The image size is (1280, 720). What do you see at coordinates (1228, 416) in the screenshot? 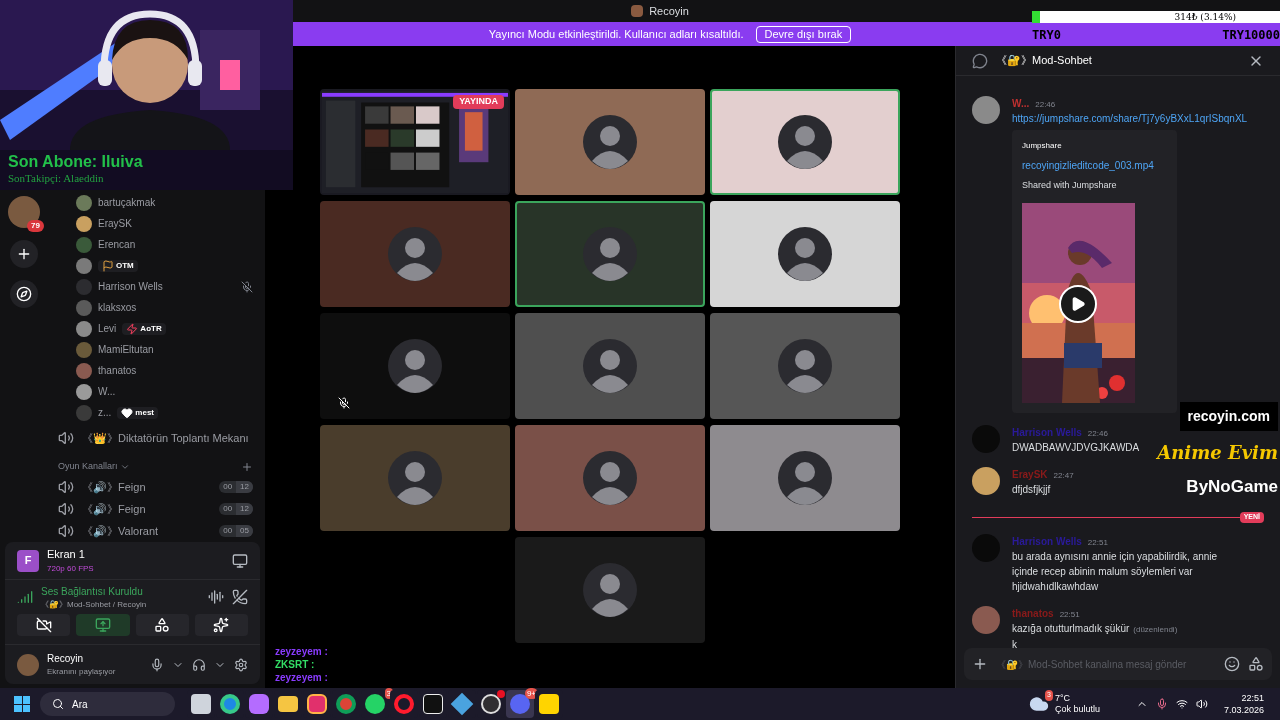
I see `sponsor-logo: recoyin.com` at bounding box center [1228, 416].